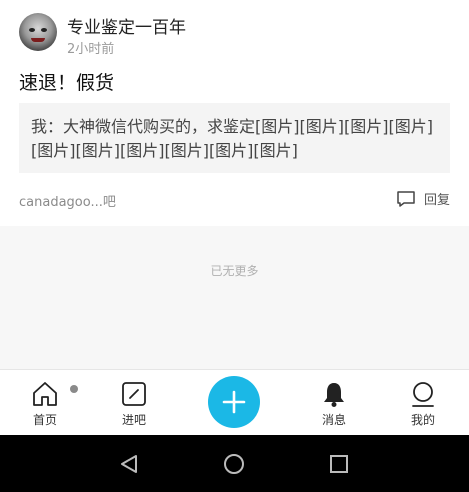 This screenshot has width=469, height=492. I want to click on no-more-text: 已无更多, so click(234, 271).